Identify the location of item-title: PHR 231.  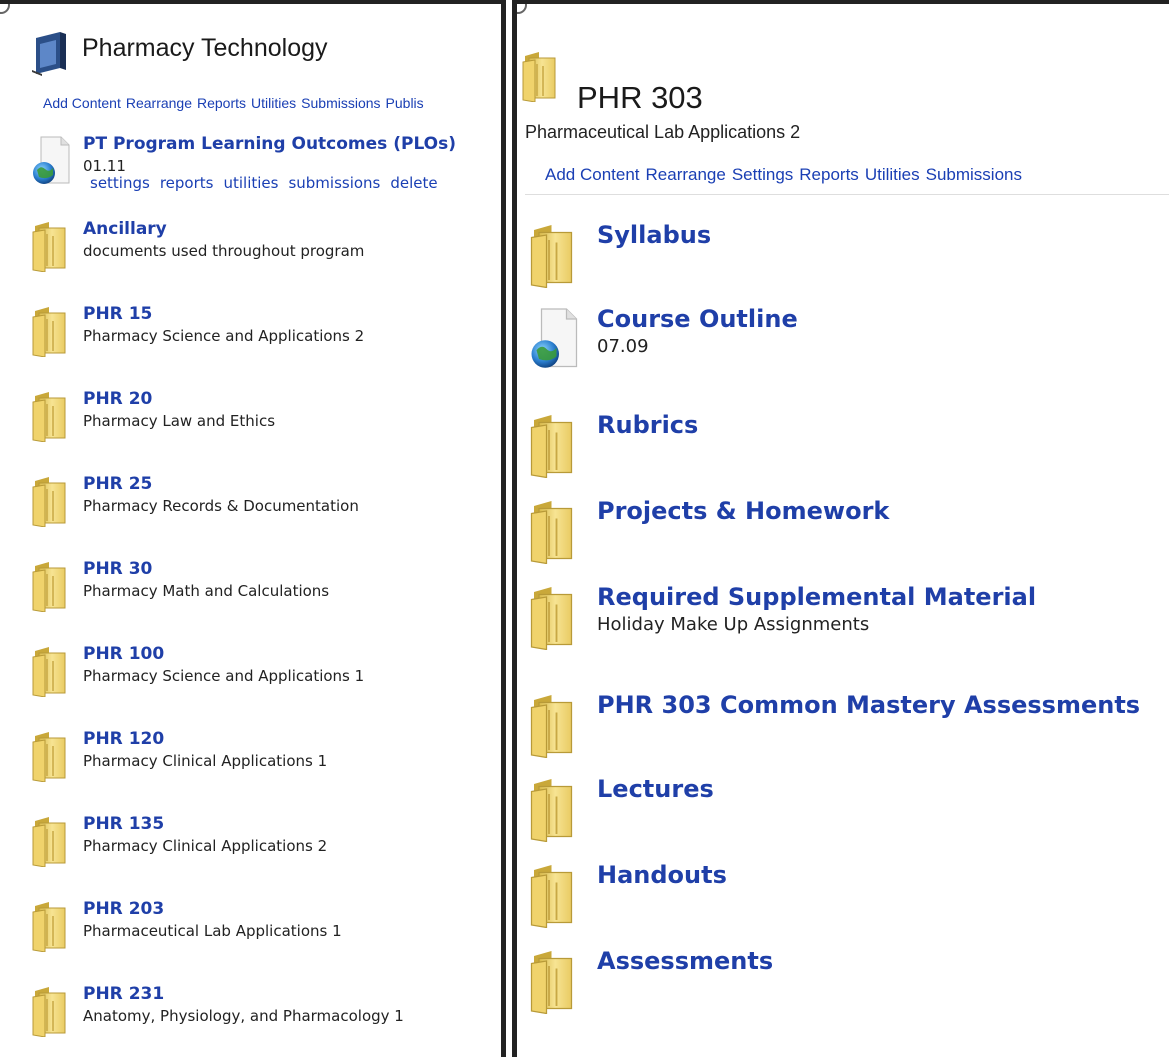
(123, 994).